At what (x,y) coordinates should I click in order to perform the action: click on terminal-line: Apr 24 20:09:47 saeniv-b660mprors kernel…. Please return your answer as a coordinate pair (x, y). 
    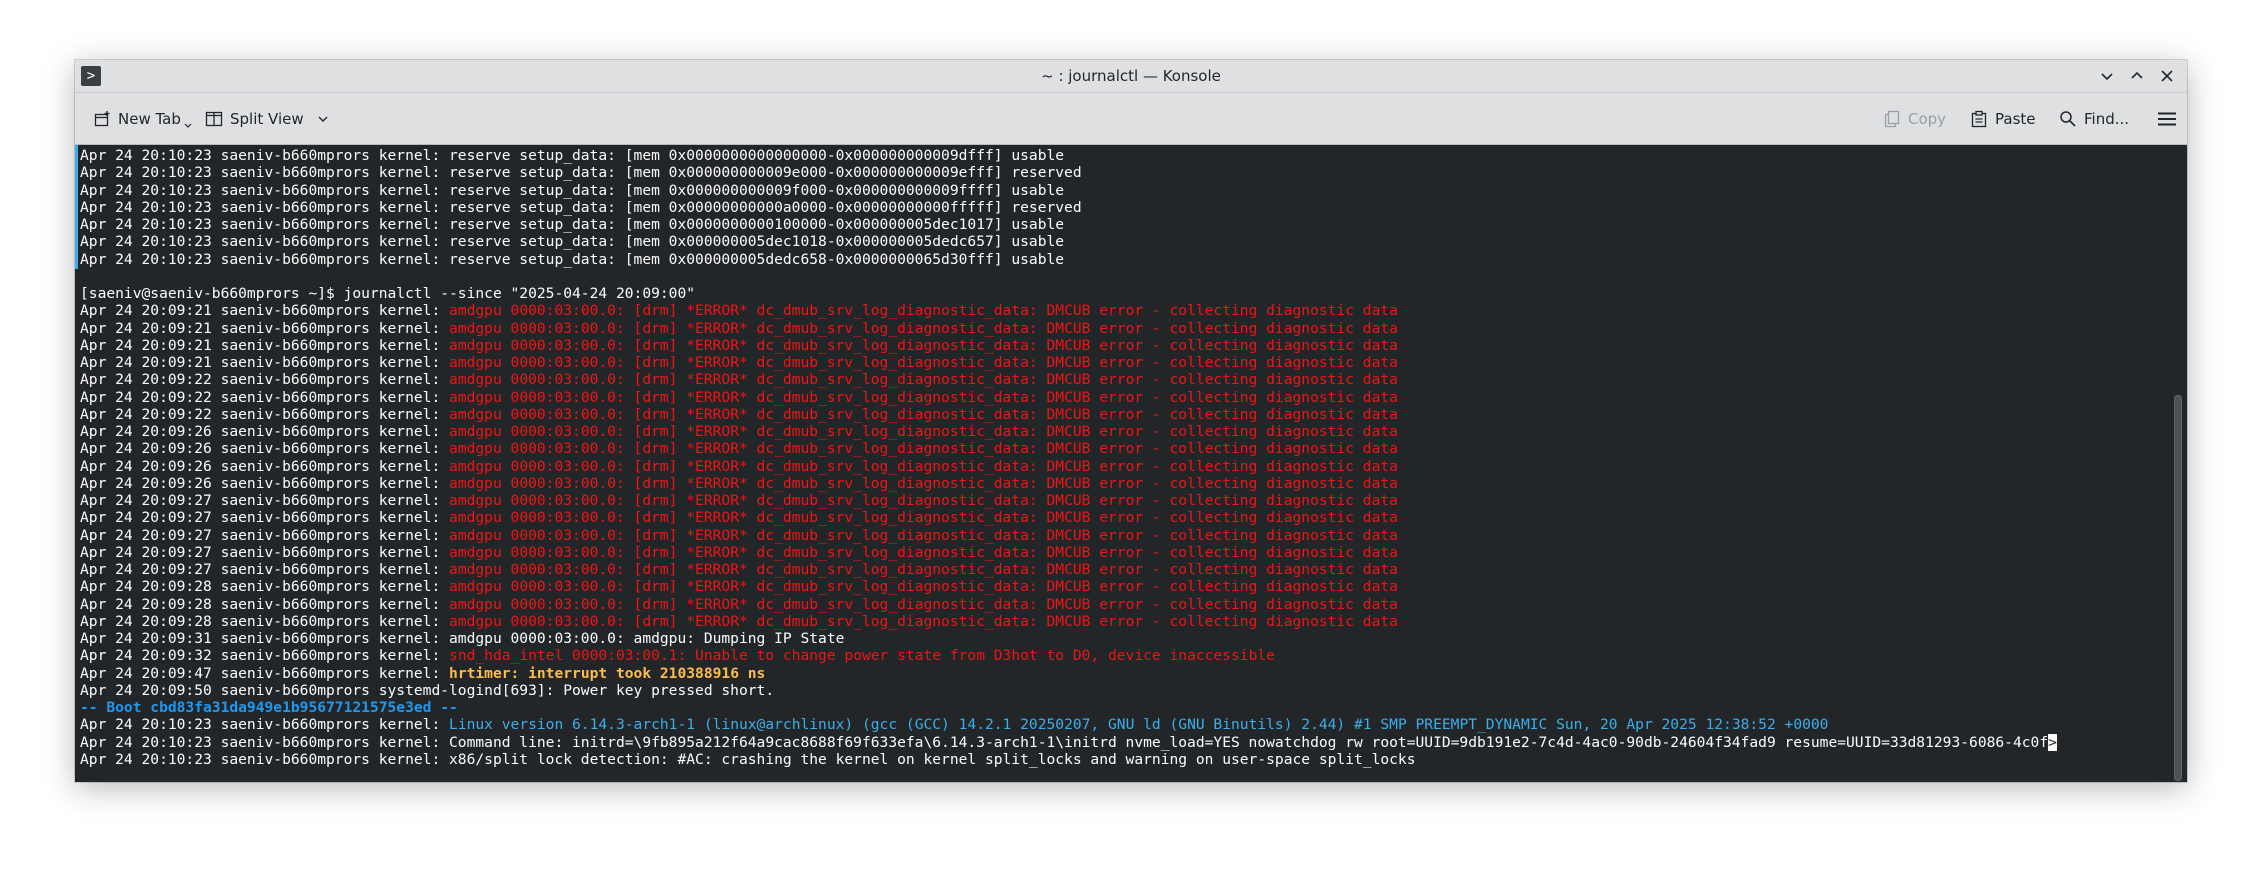
    Looking at the image, I should click on (1123, 673).